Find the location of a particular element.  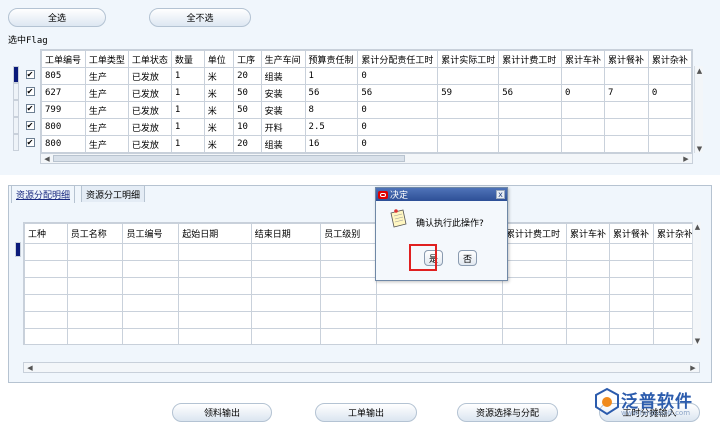

close-icon: x is located at coordinates (500, 194).